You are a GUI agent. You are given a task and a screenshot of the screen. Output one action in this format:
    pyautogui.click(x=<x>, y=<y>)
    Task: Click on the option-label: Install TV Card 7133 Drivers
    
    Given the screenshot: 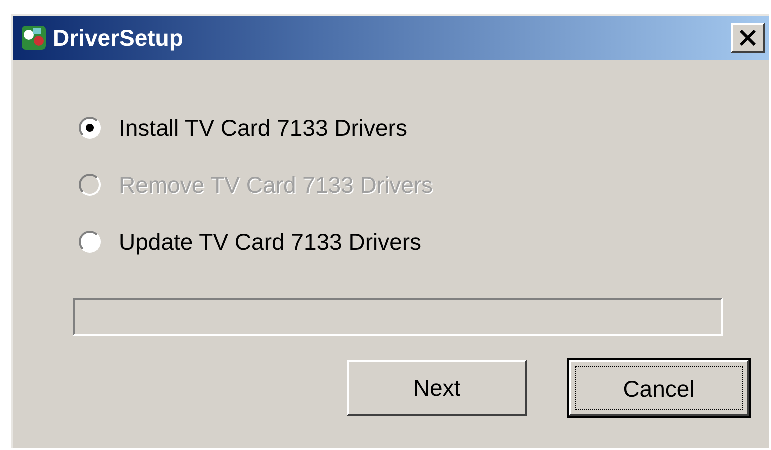 What is the action you would take?
    pyautogui.click(x=263, y=128)
    